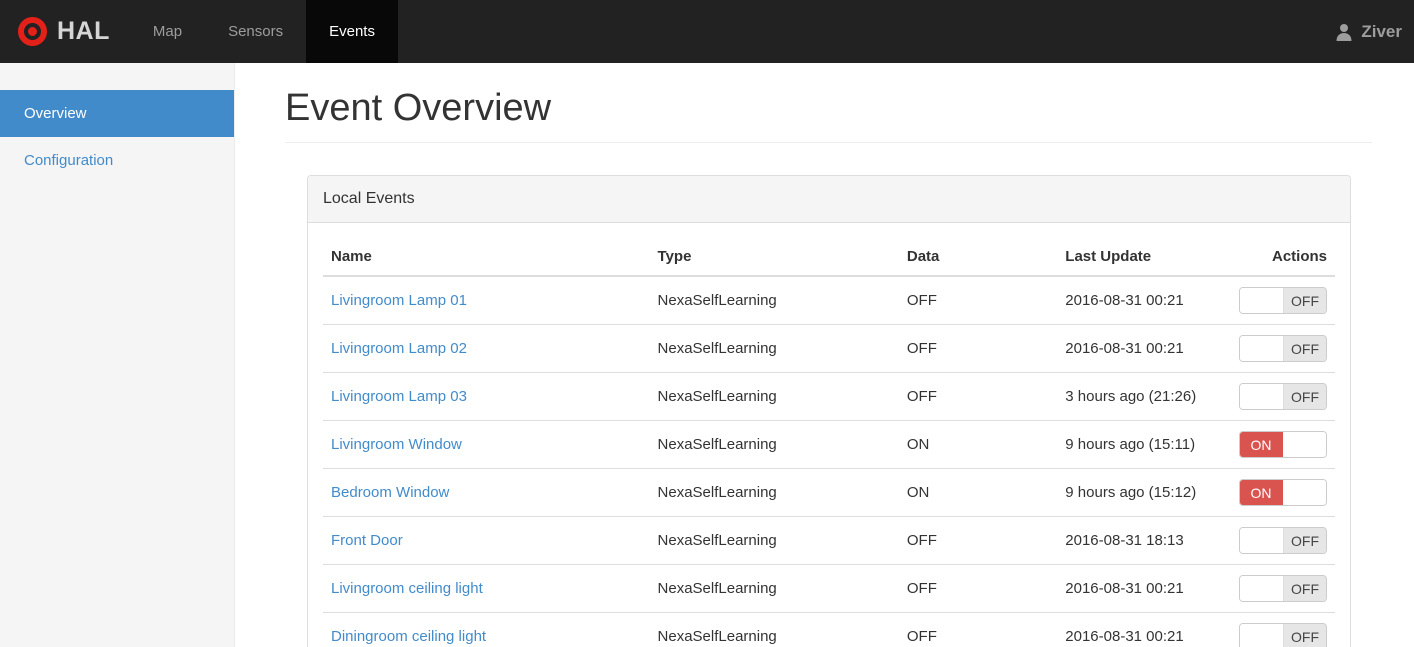 The width and height of the screenshot is (1414, 647). I want to click on event-name-cell: Livingroom Lamp 01, so click(486, 300).